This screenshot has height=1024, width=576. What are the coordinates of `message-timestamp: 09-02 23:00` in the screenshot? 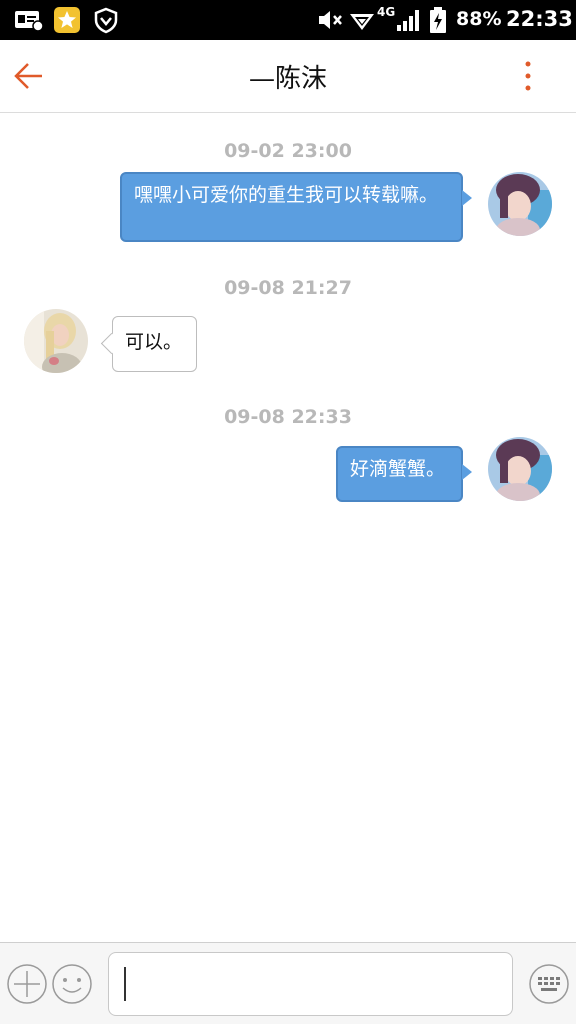 It's located at (288, 151).